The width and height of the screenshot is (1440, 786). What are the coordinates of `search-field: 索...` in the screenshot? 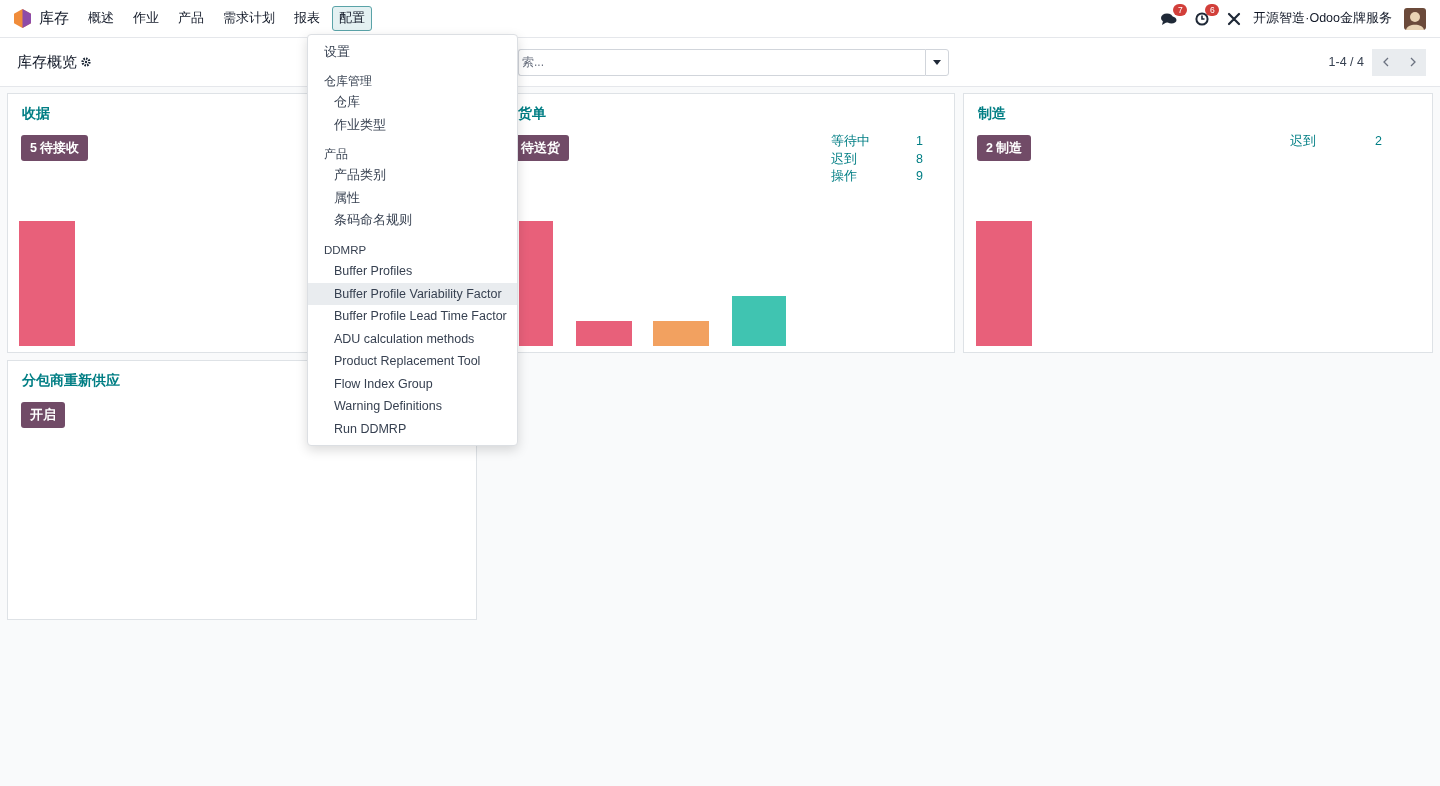 It's located at (721, 62).